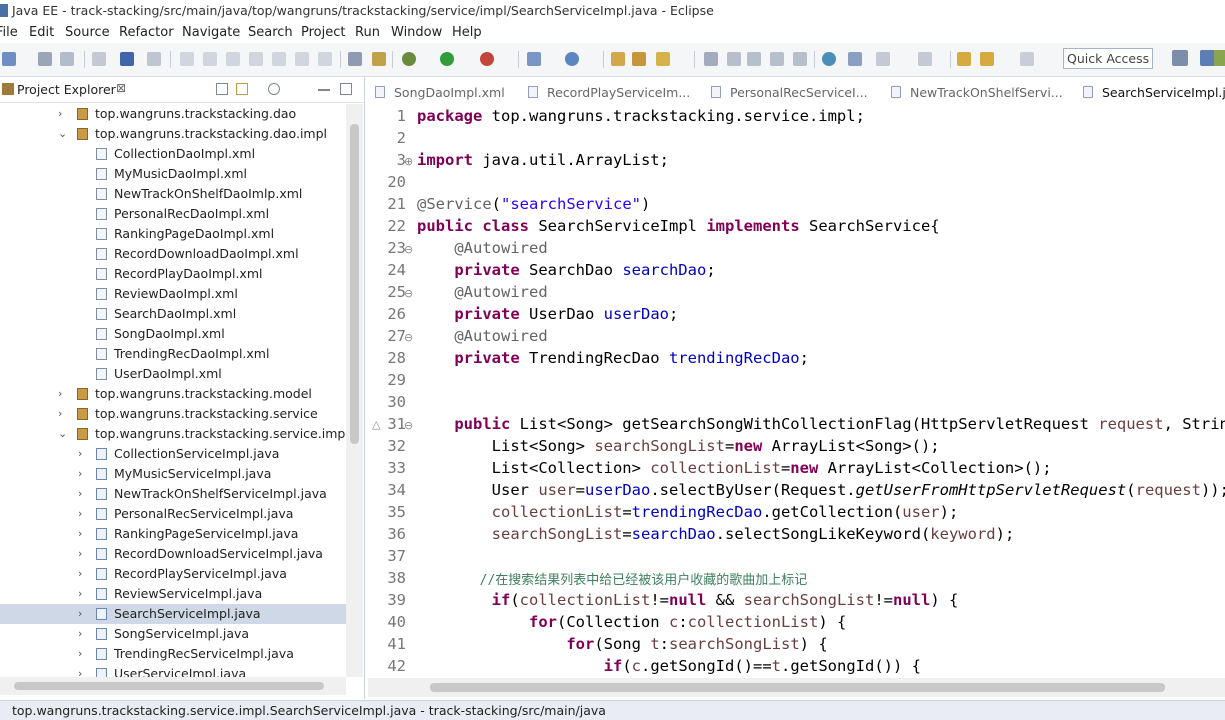 The height and width of the screenshot is (720, 1225). Describe the element at coordinates (187, 59) in the screenshot. I see `resume-icon` at that location.